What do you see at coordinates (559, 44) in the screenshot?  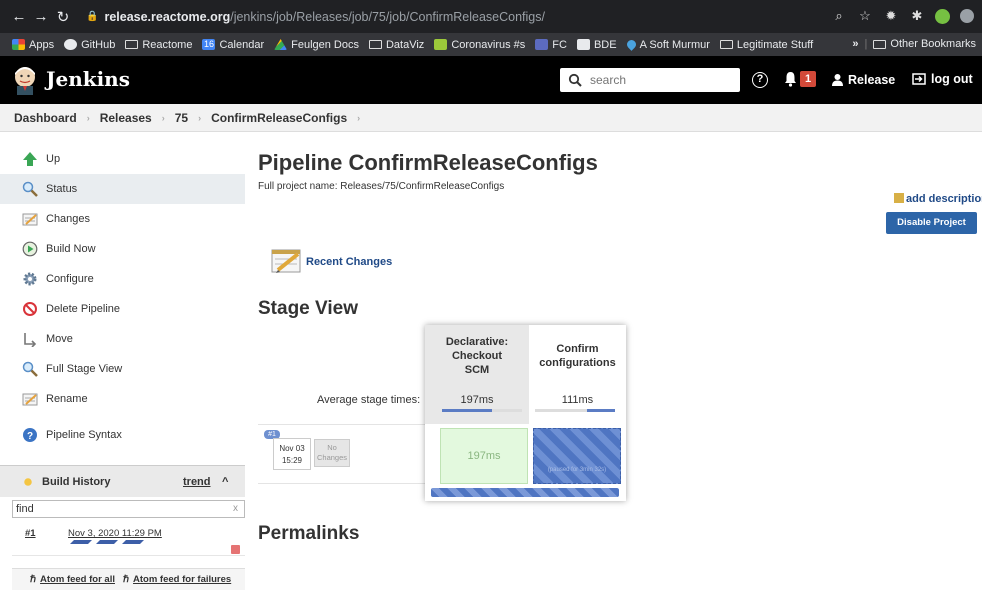 I see `bookmark-label: FC` at bounding box center [559, 44].